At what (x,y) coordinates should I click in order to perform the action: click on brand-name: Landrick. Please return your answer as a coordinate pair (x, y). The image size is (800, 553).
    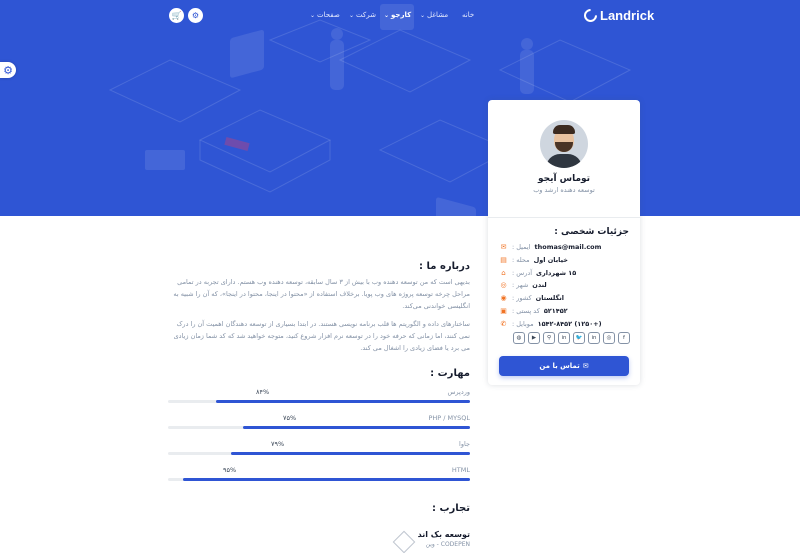
    Looking at the image, I should click on (627, 15).